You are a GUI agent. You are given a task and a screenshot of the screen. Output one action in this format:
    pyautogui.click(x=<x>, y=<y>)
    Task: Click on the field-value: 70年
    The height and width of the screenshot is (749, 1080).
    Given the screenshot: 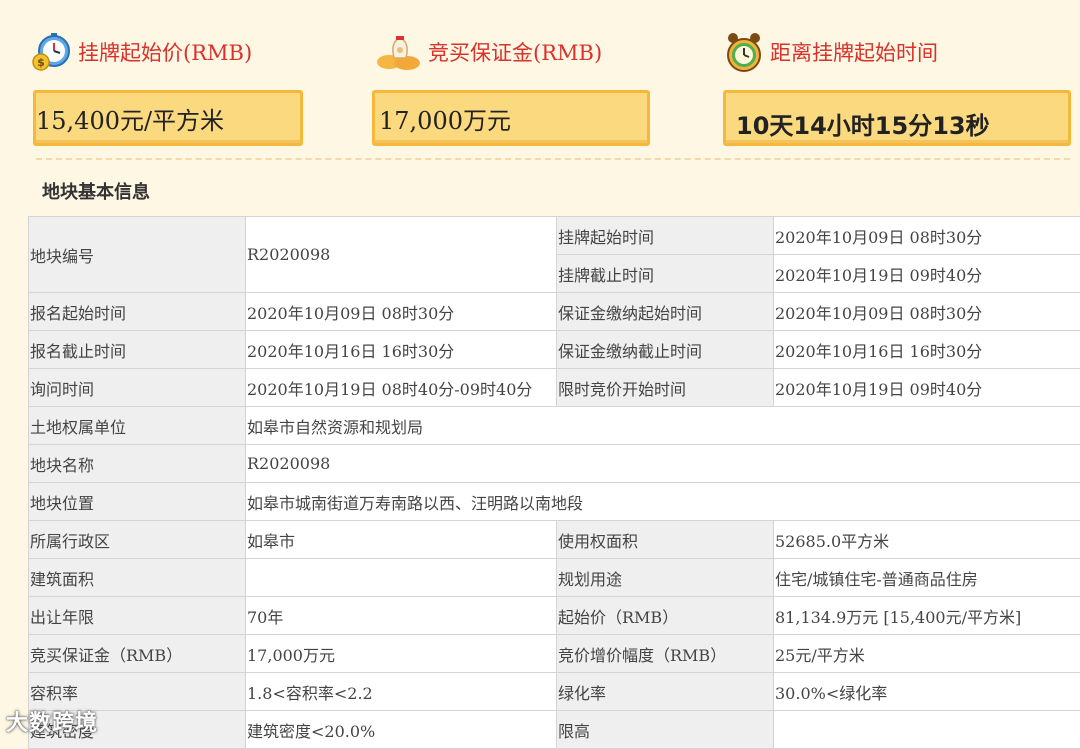 What is the action you would take?
    pyautogui.click(x=401, y=616)
    